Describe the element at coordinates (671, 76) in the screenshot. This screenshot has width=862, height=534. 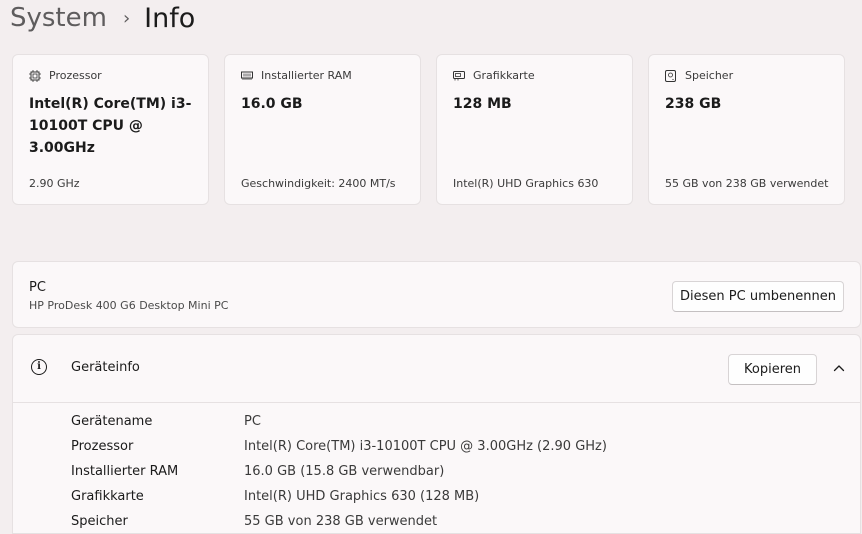
I see `storage-icon` at that location.